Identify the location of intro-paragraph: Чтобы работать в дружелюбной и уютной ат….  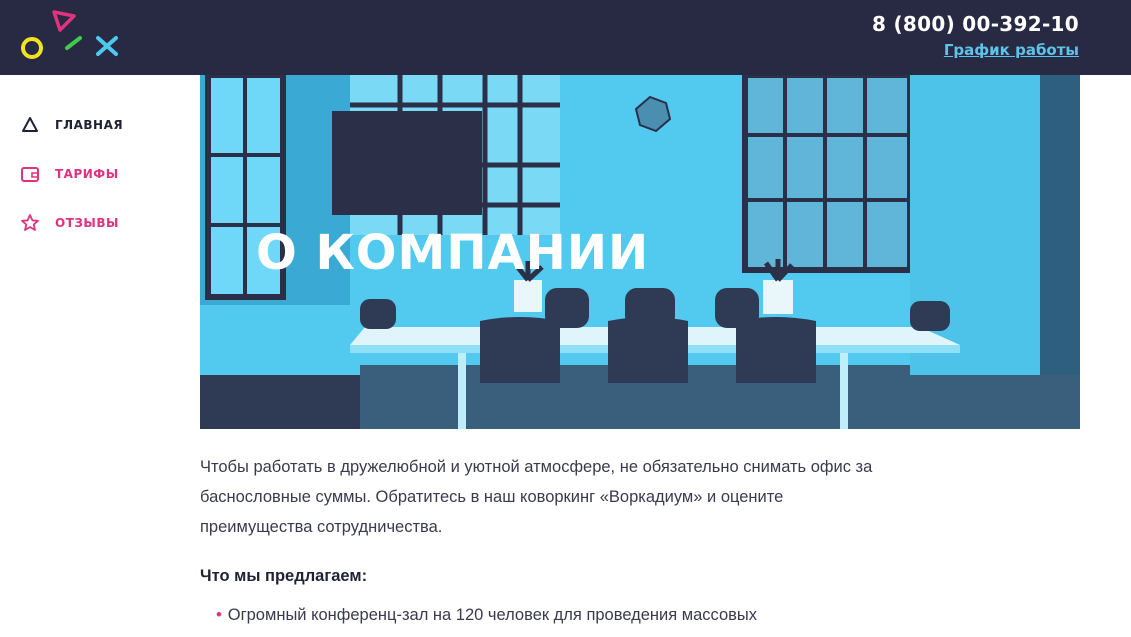
(536, 497).